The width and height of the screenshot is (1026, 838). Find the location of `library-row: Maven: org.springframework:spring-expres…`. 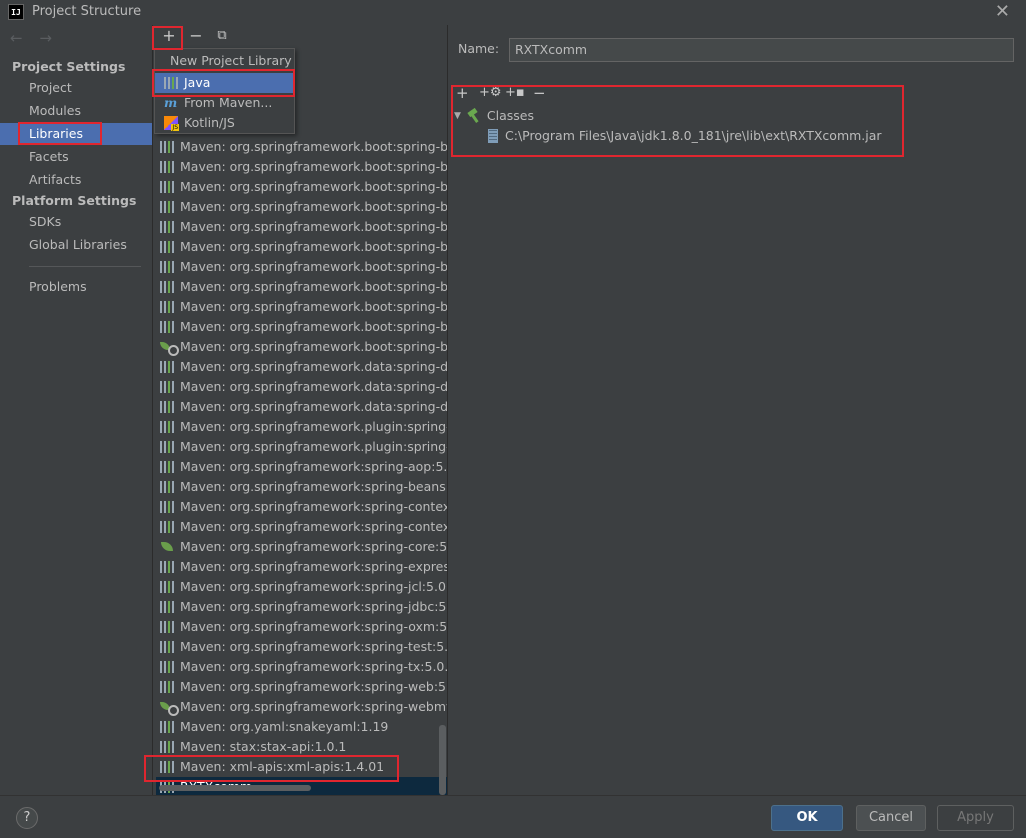

library-row: Maven: org.springframework:spring-expres… is located at coordinates (302, 567).